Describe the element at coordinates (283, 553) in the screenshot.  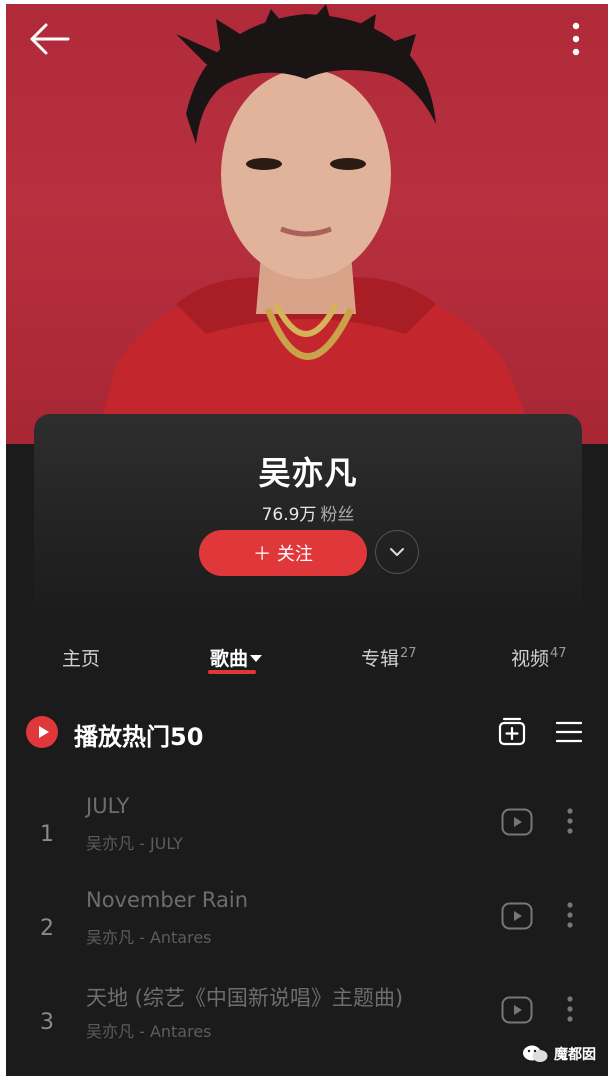
I see `follow-button: ＋ 关注` at that location.